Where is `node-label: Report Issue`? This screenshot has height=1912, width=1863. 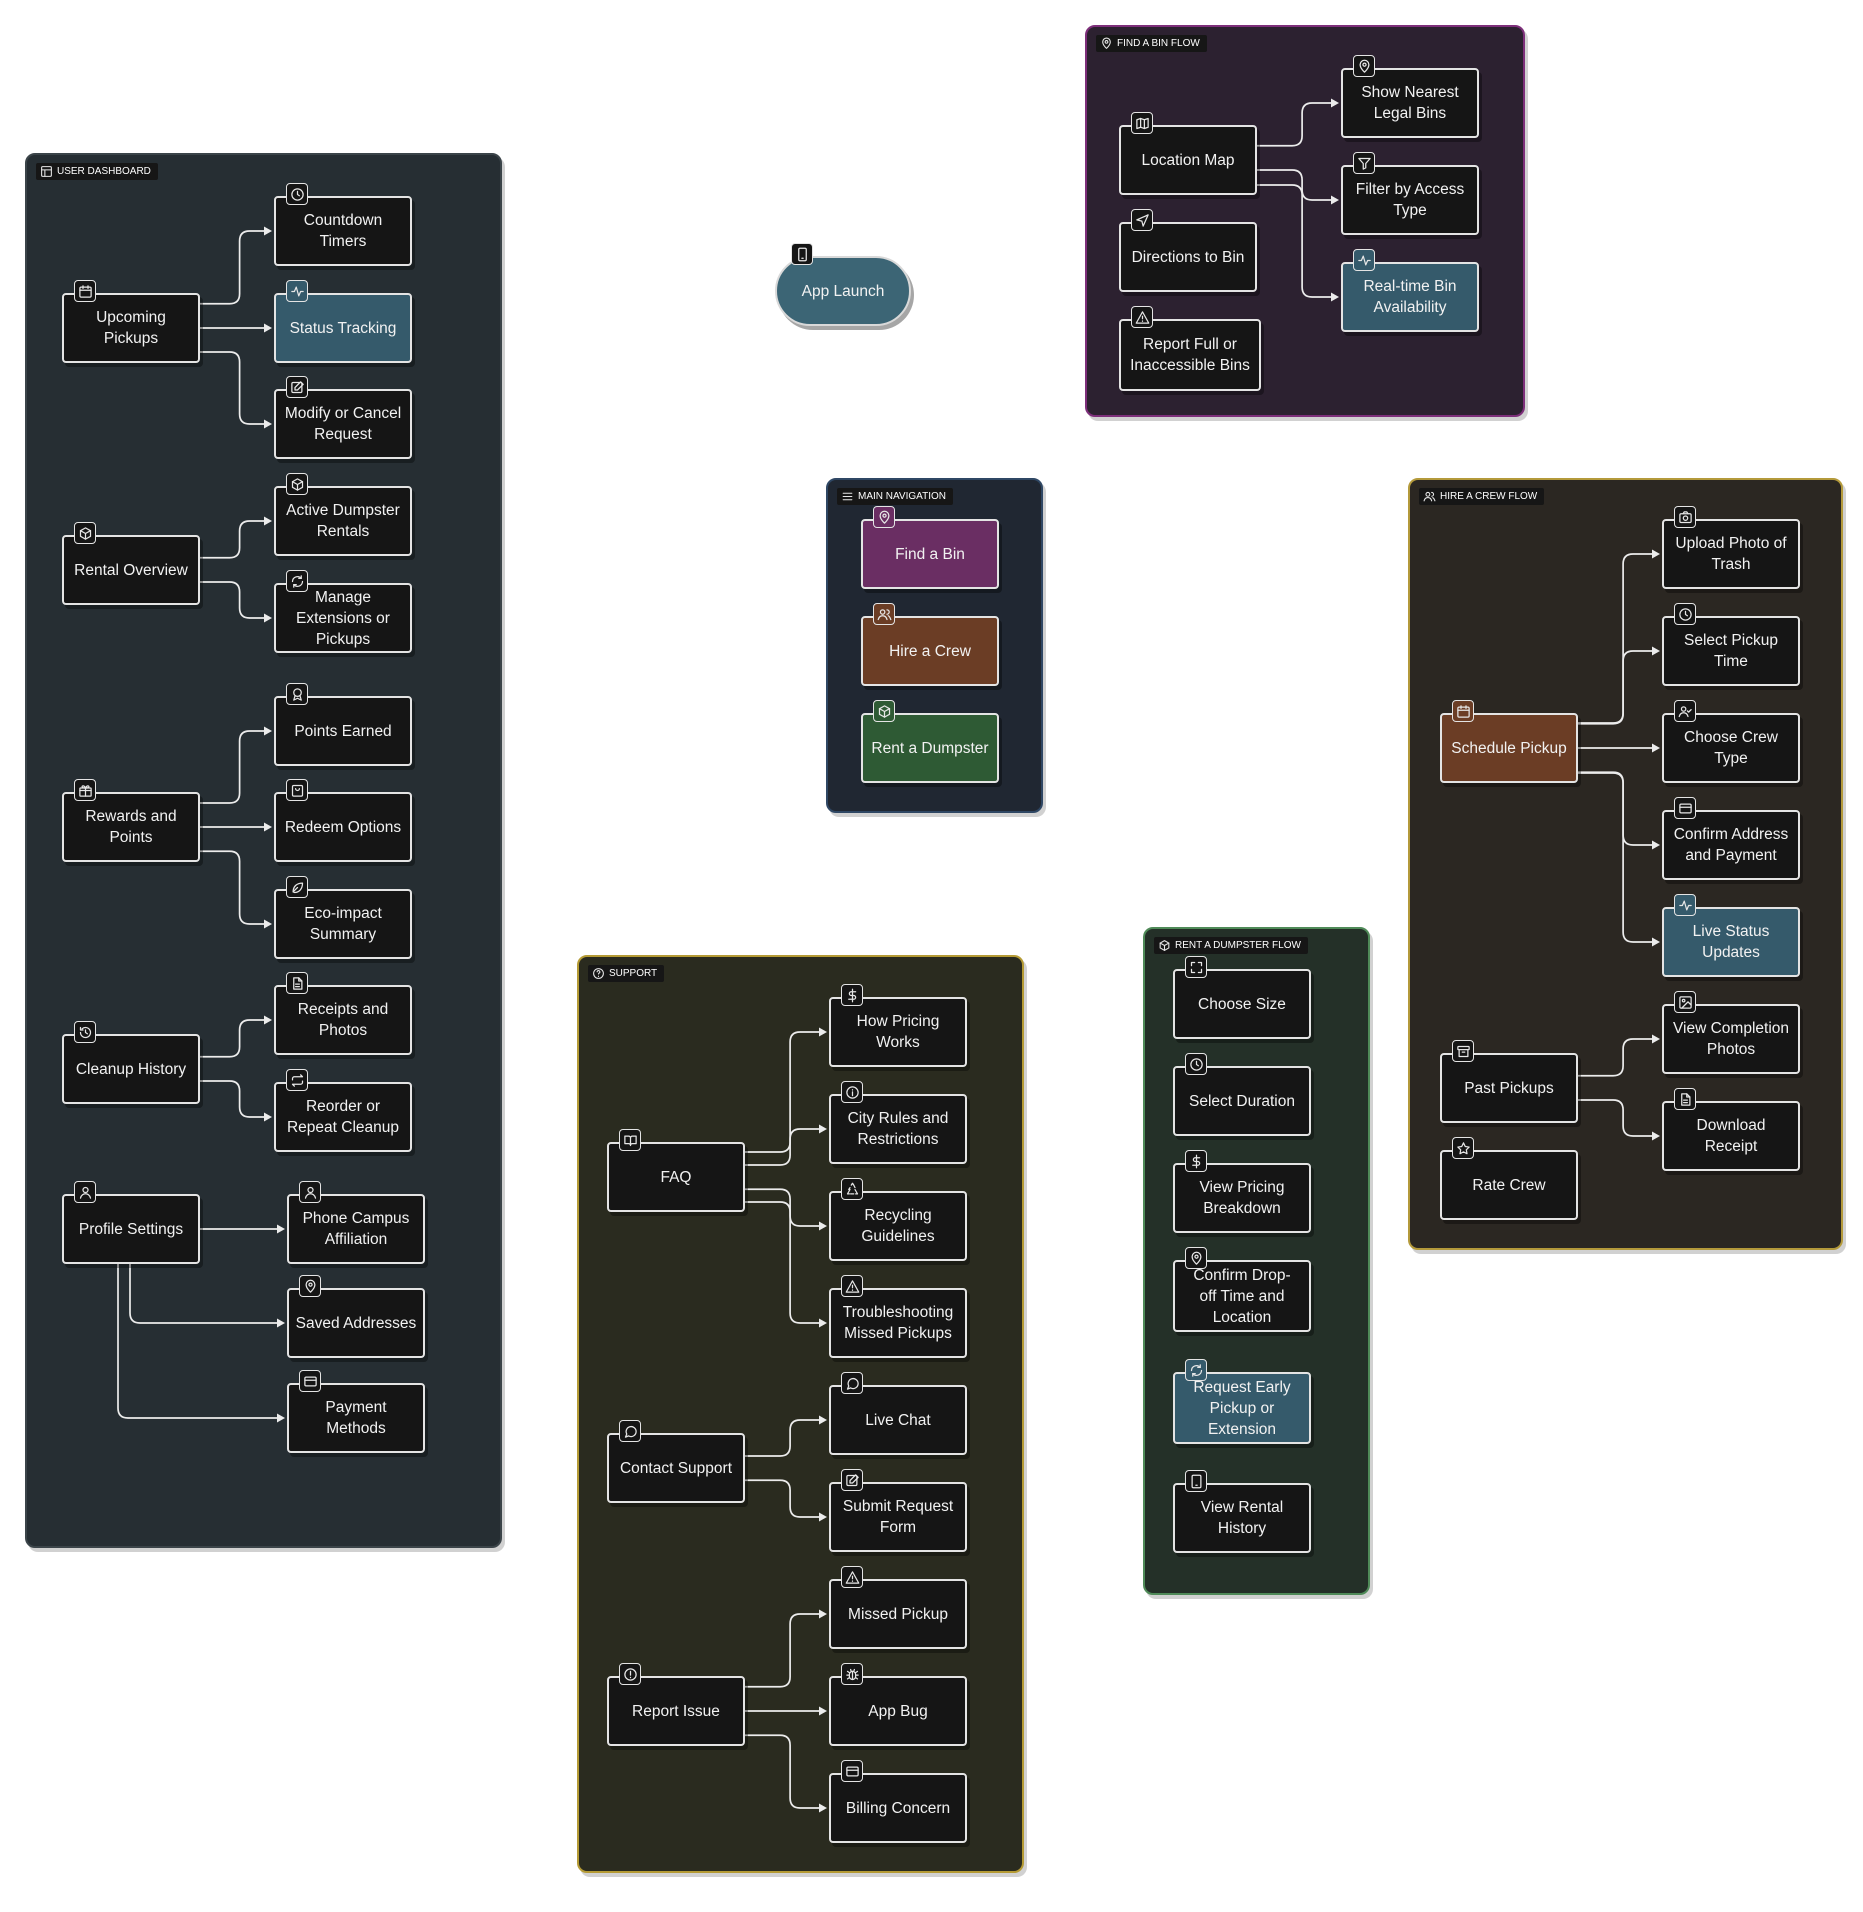
node-label: Report Issue is located at coordinates (676, 1711).